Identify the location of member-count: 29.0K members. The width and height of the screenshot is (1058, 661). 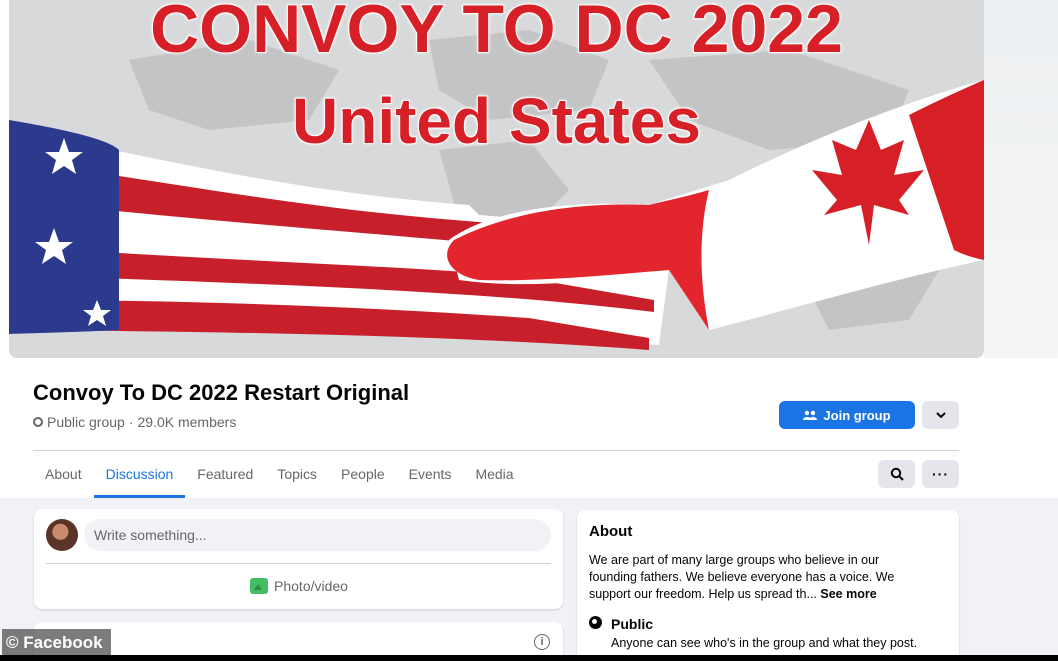
(187, 422).